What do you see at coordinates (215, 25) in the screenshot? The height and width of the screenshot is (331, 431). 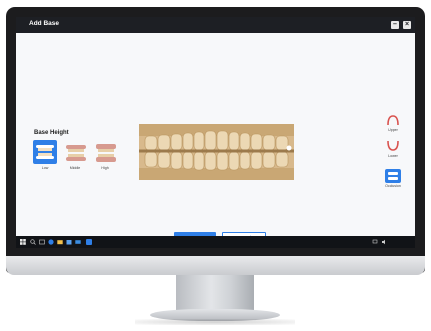 I see `title-bar: Add Base – ×` at bounding box center [215, 25].